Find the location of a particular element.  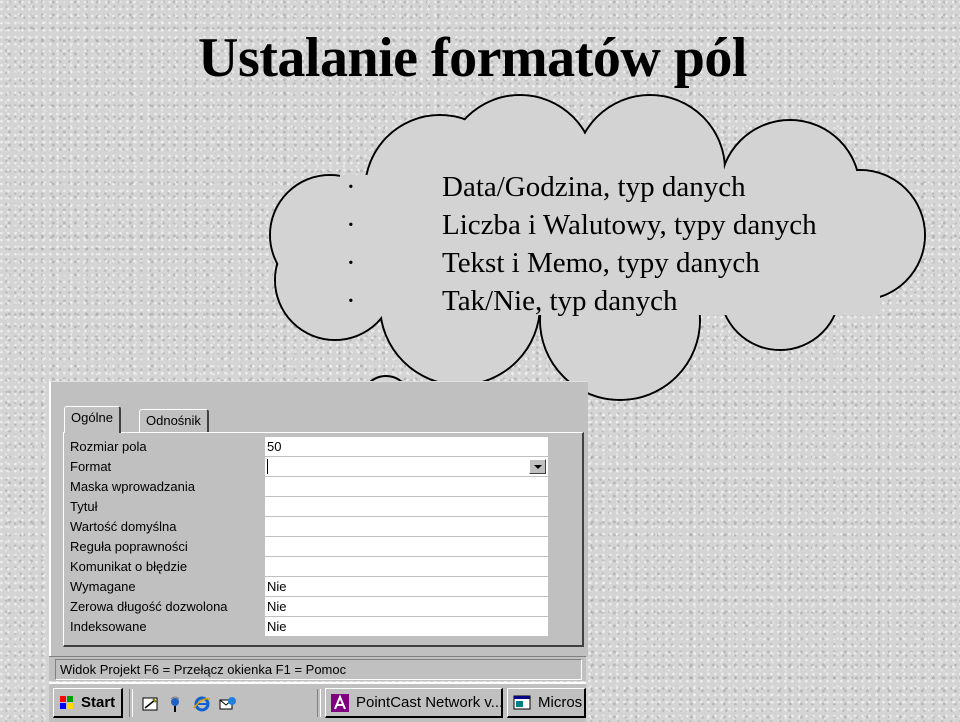

internet-explorer-icon is located at coordinates (202, 704).